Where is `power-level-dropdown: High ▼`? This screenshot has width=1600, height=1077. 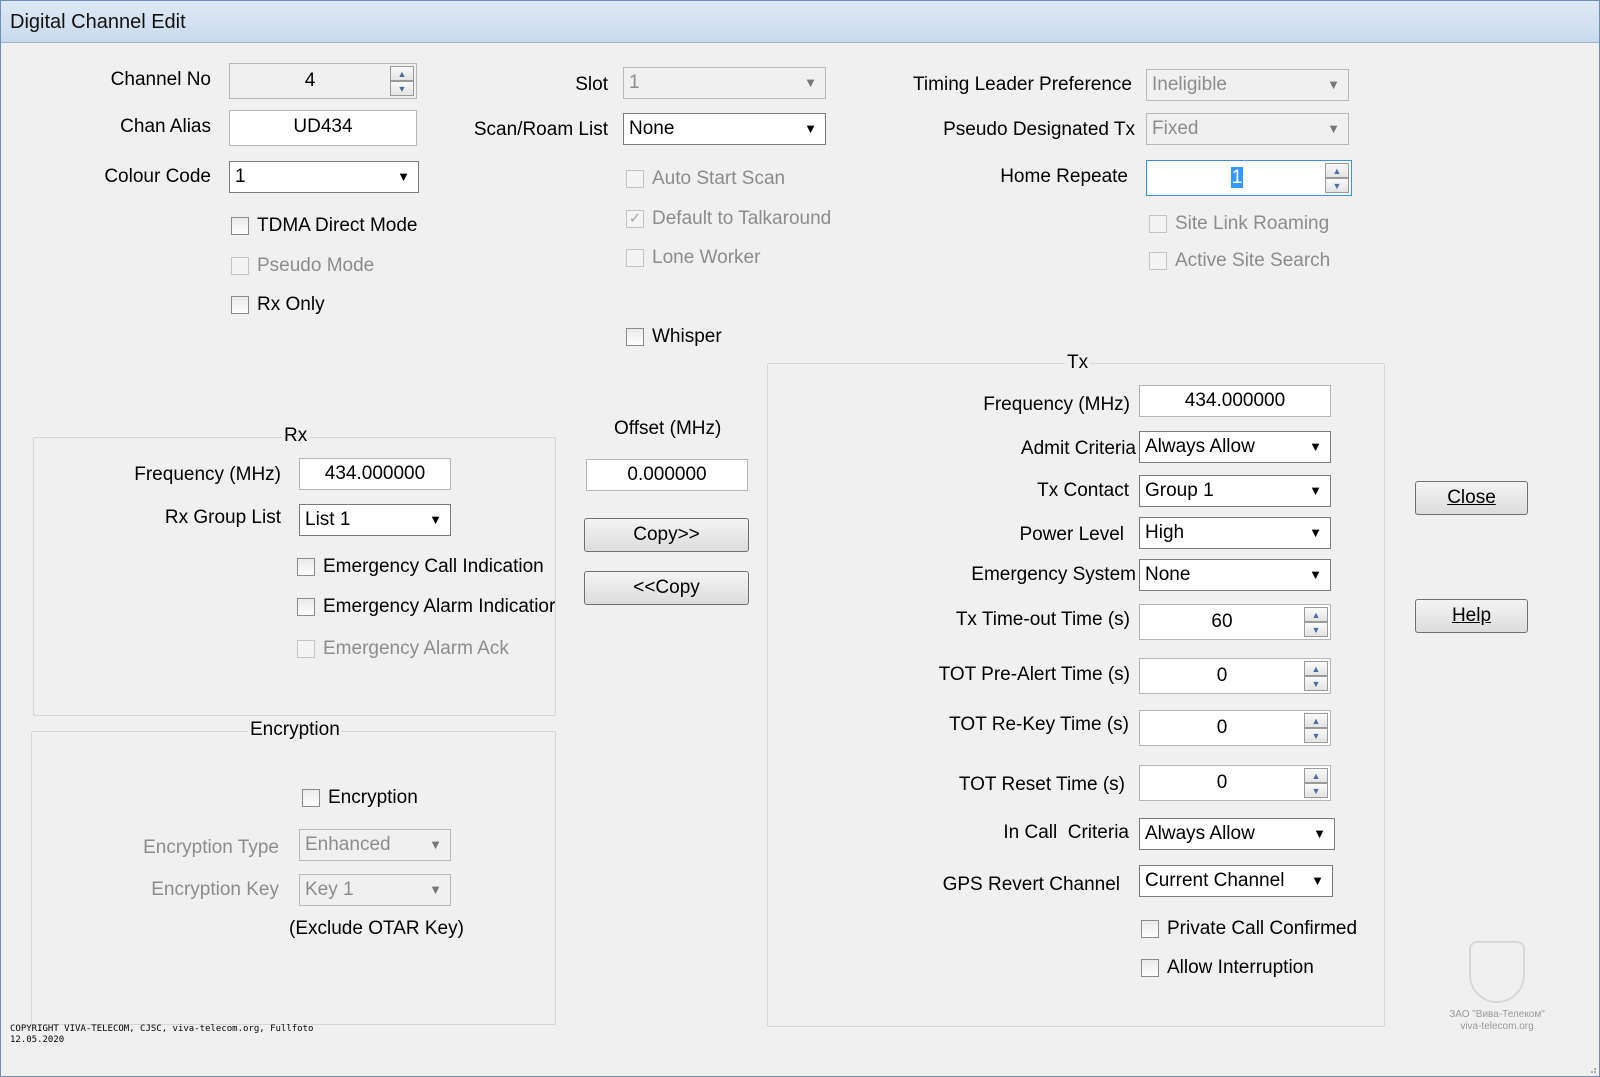
power-level-dropdown: High ▼ is located at coordinates (1235, 533).